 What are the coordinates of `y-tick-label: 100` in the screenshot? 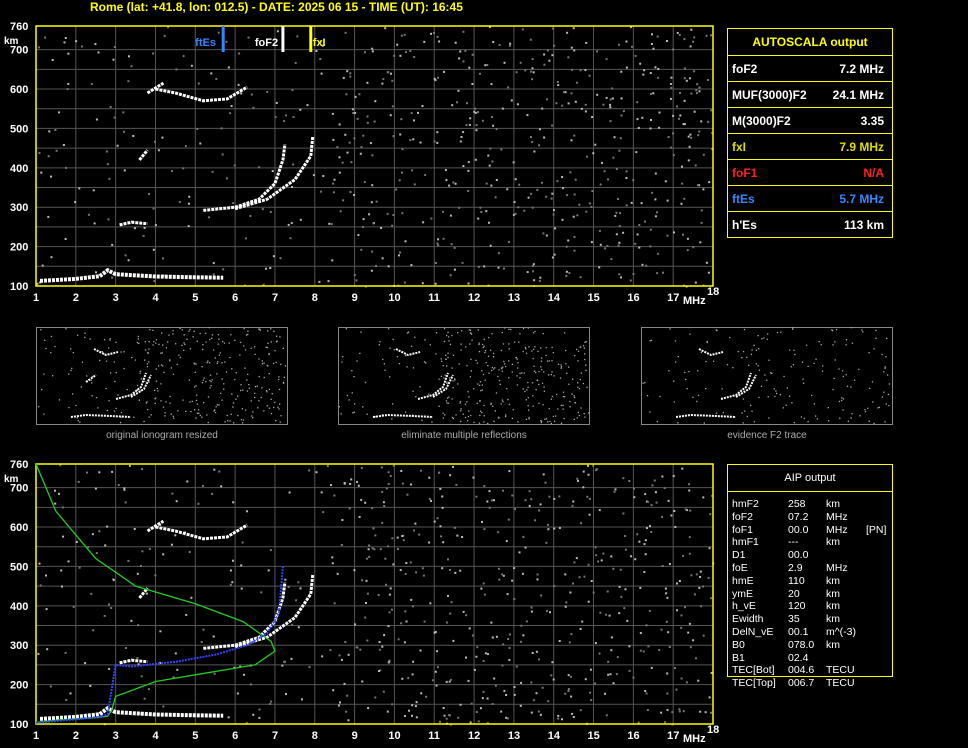 It's located at (19, 725).